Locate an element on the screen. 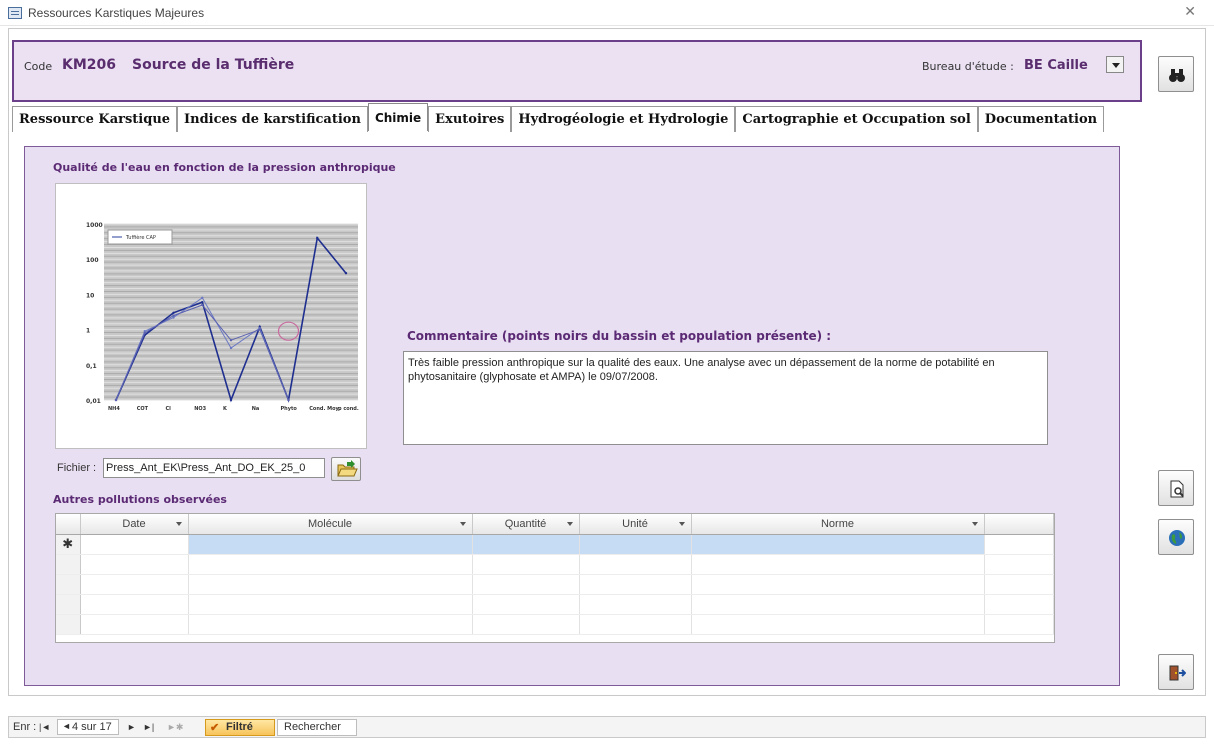 This screenshot has height=745, width=1214. window-title: Ressources Karstiques Majeures is located at coordinates (116, 13).